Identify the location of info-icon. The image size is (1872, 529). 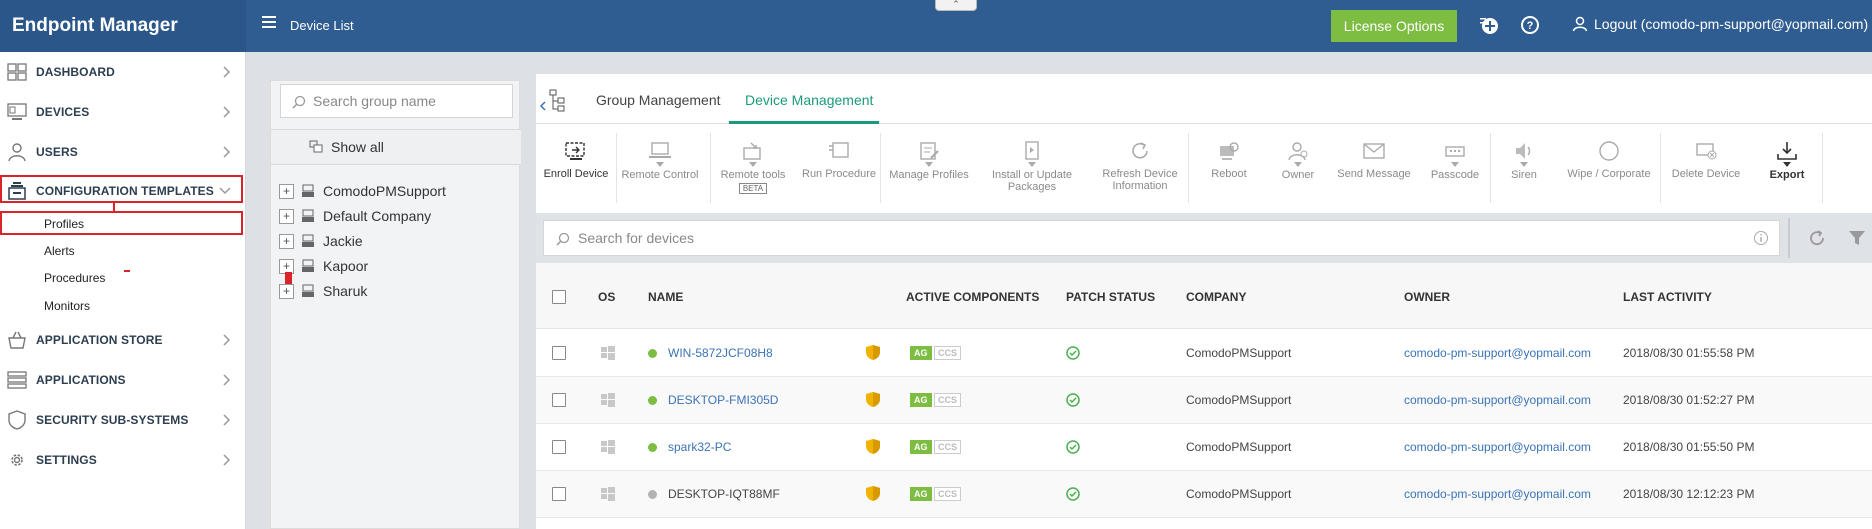
(1761, 238).